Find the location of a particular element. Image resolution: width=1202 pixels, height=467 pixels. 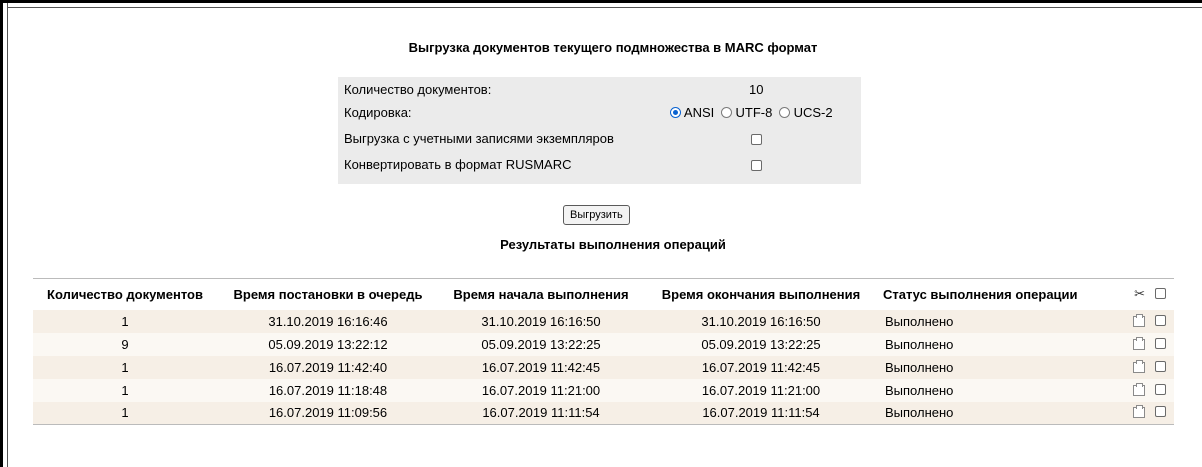

with-items-label: Выгрузка с учетными записями экземпляров is located at coordinates (479, 138).